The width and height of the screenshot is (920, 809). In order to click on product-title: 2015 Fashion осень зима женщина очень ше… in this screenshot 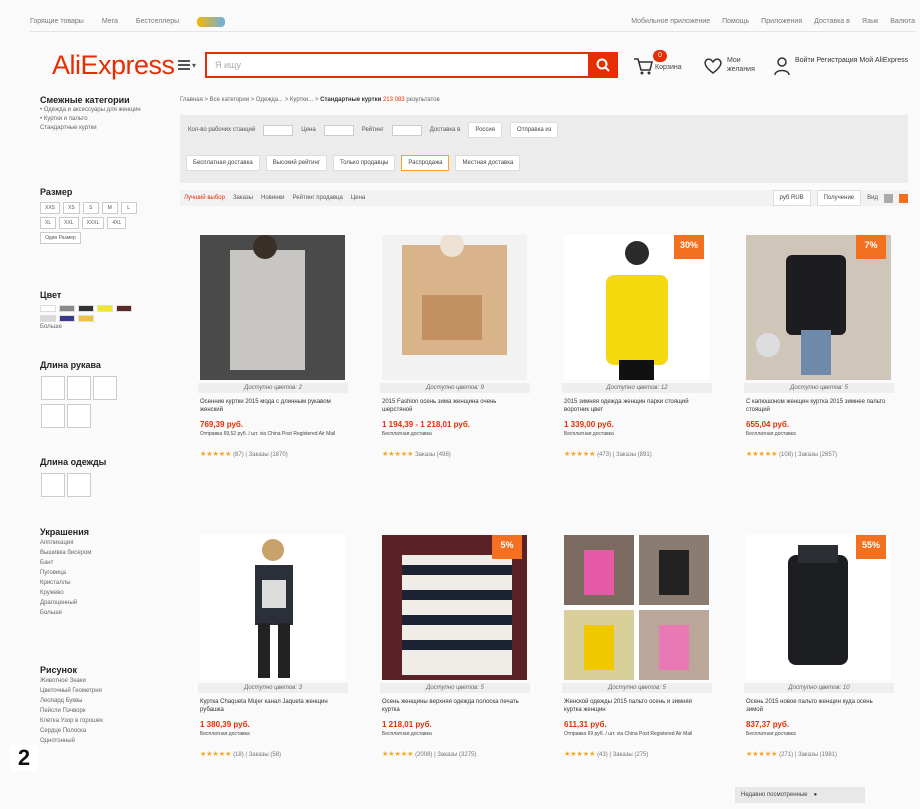, I will do `click(454, 406)`.